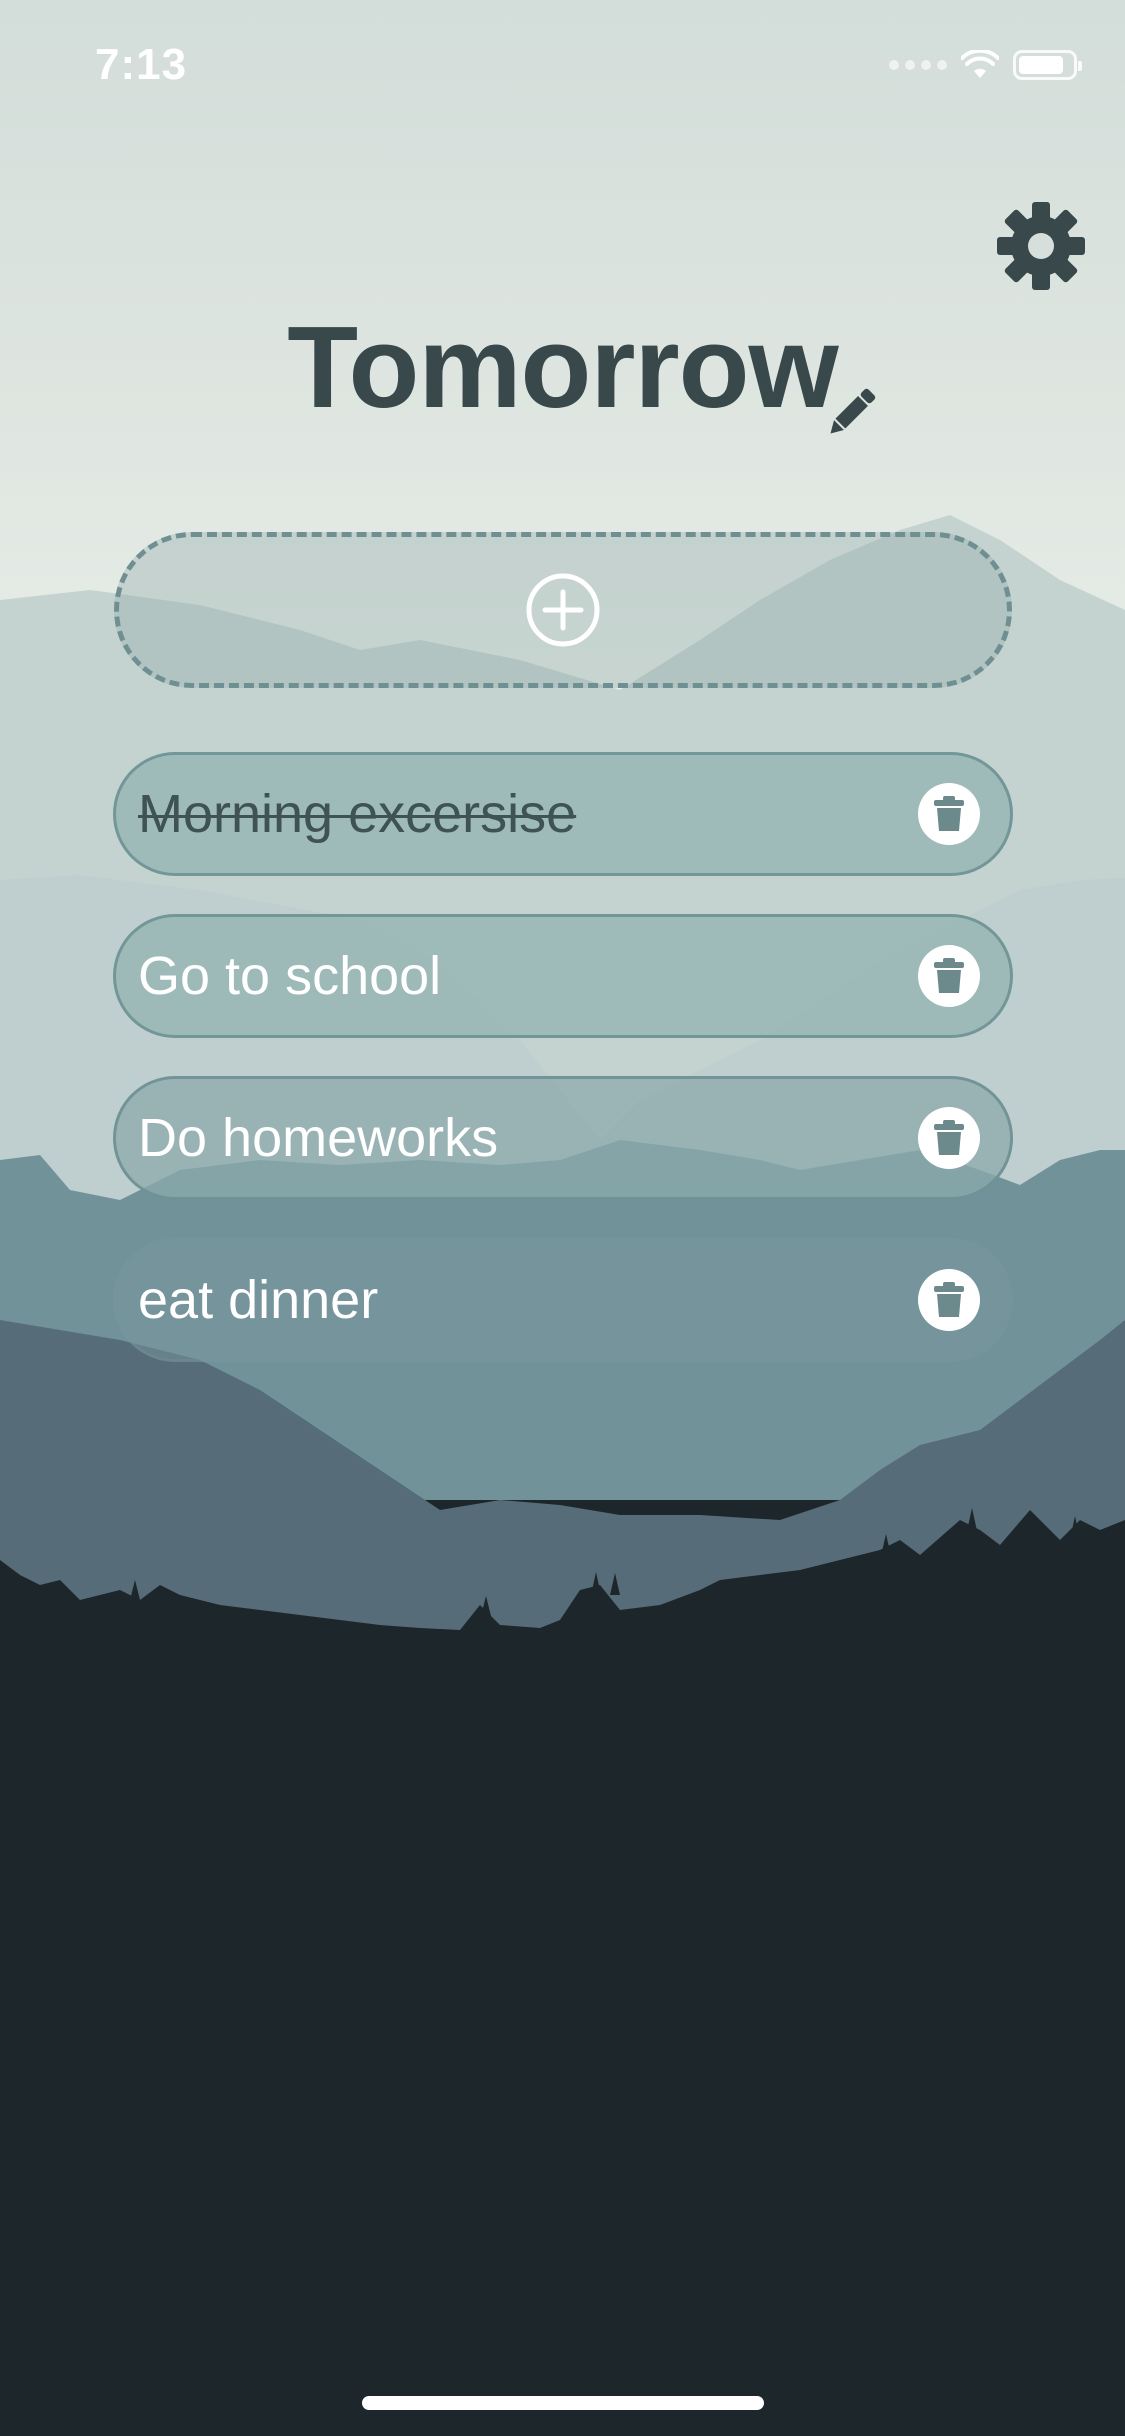  I want to click on task-item: Go to school, so click(563, 976).